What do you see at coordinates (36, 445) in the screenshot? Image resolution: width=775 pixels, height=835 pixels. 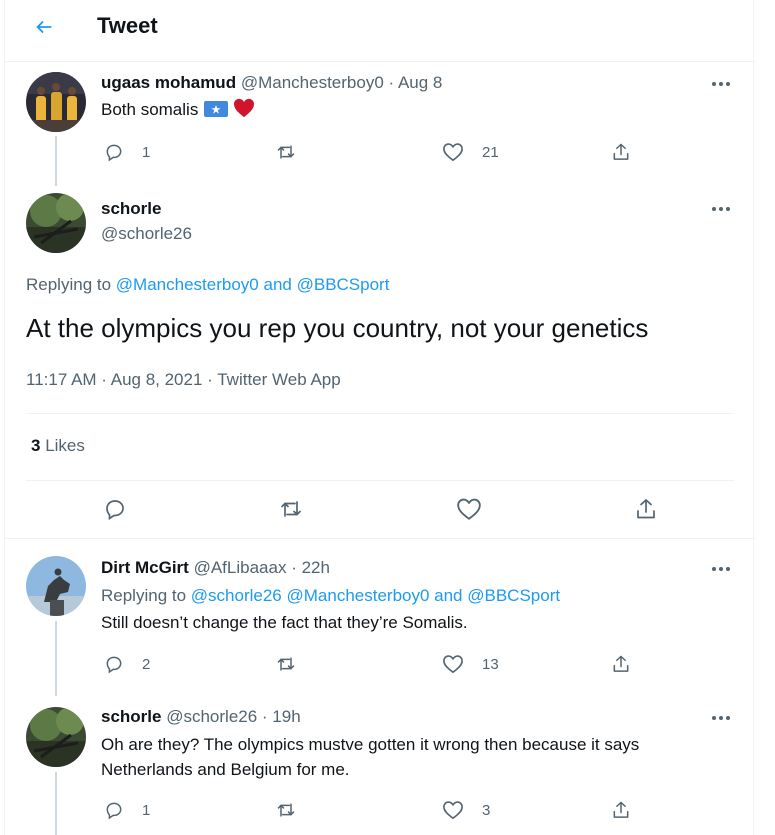 I see `likes-count: 3` at bounding box center [36, 445].